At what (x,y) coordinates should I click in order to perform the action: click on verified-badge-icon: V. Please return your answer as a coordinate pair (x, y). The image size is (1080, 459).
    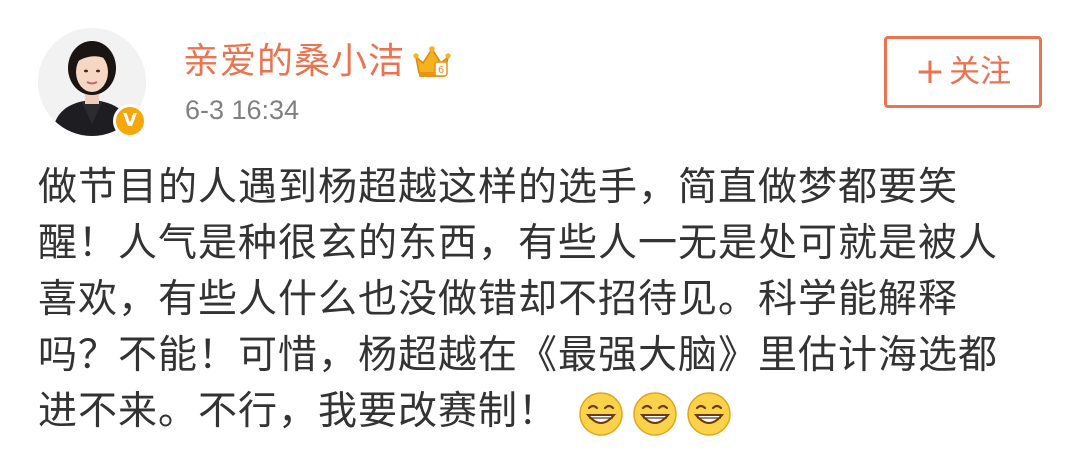
    Looking at the image, I should click on (130, 121).